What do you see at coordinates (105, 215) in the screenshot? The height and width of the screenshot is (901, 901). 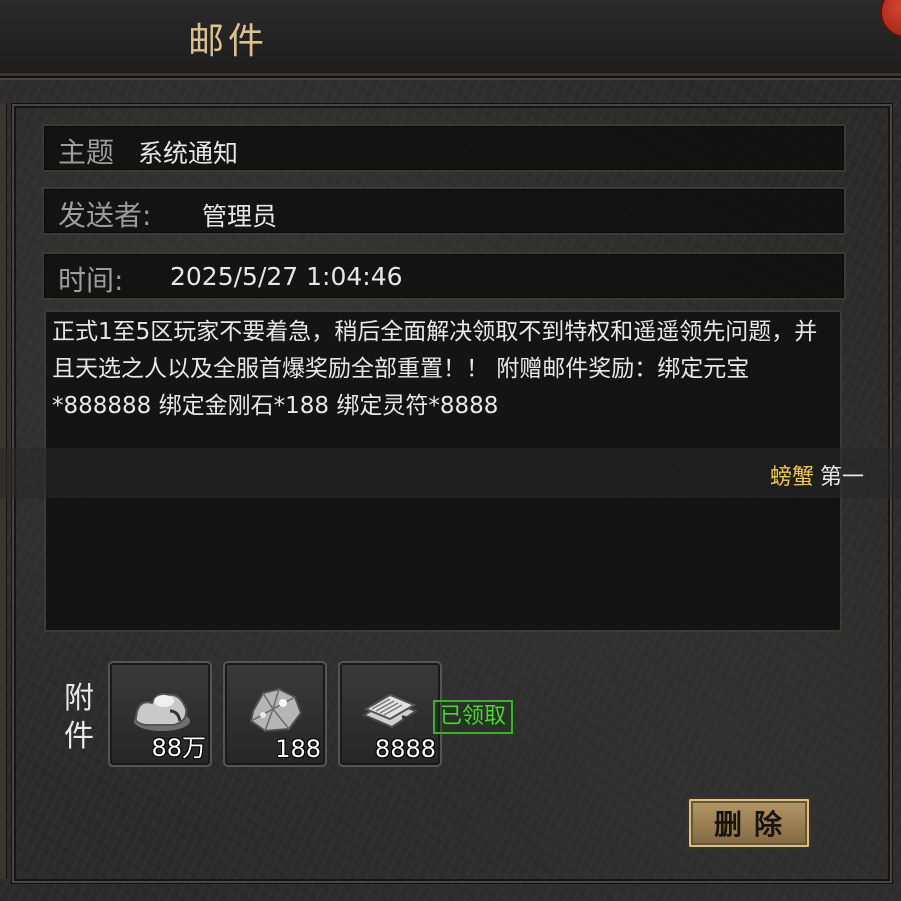 I see `sender-label: 发送者:` at bounding box center [105, 215].